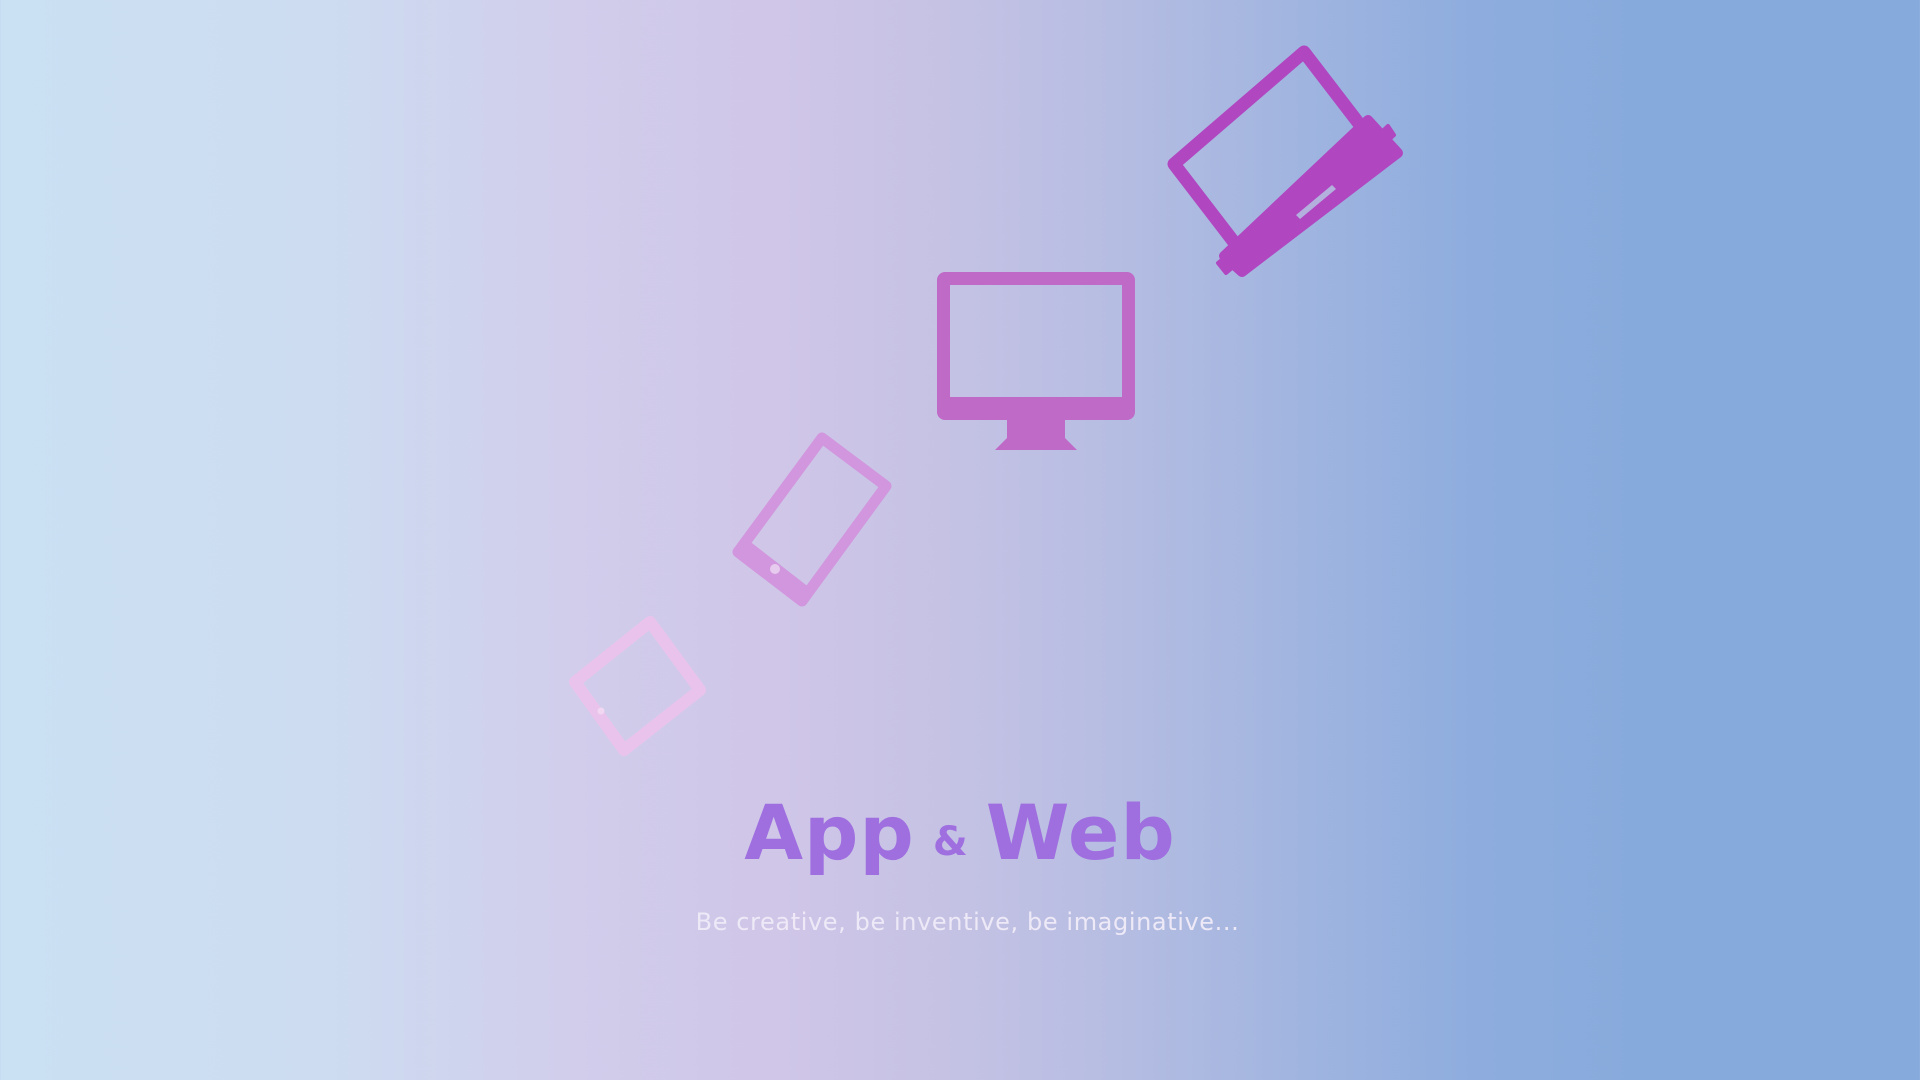  I want to click on title-ampersand: &, so click(950, 842).